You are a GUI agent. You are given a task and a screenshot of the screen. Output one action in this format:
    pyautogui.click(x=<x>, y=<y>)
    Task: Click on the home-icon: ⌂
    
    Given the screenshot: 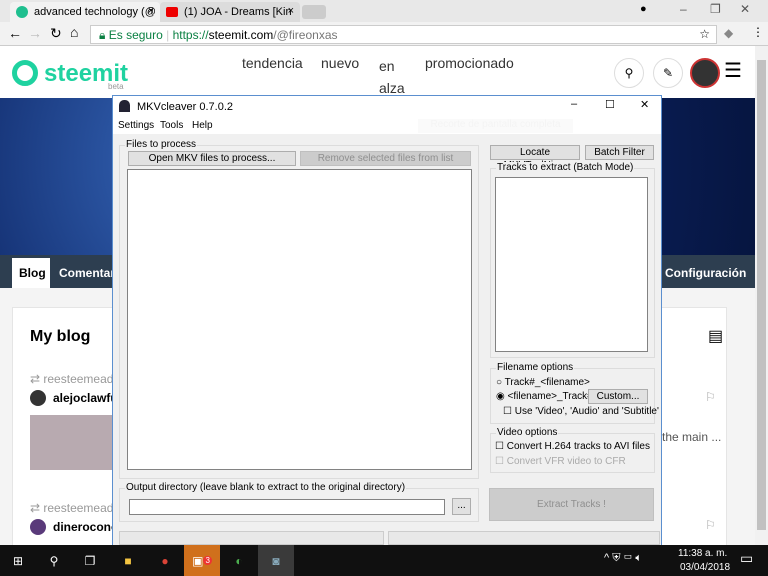 What is the action you would take?
    pyautogui.click(x=74, y=32)
    